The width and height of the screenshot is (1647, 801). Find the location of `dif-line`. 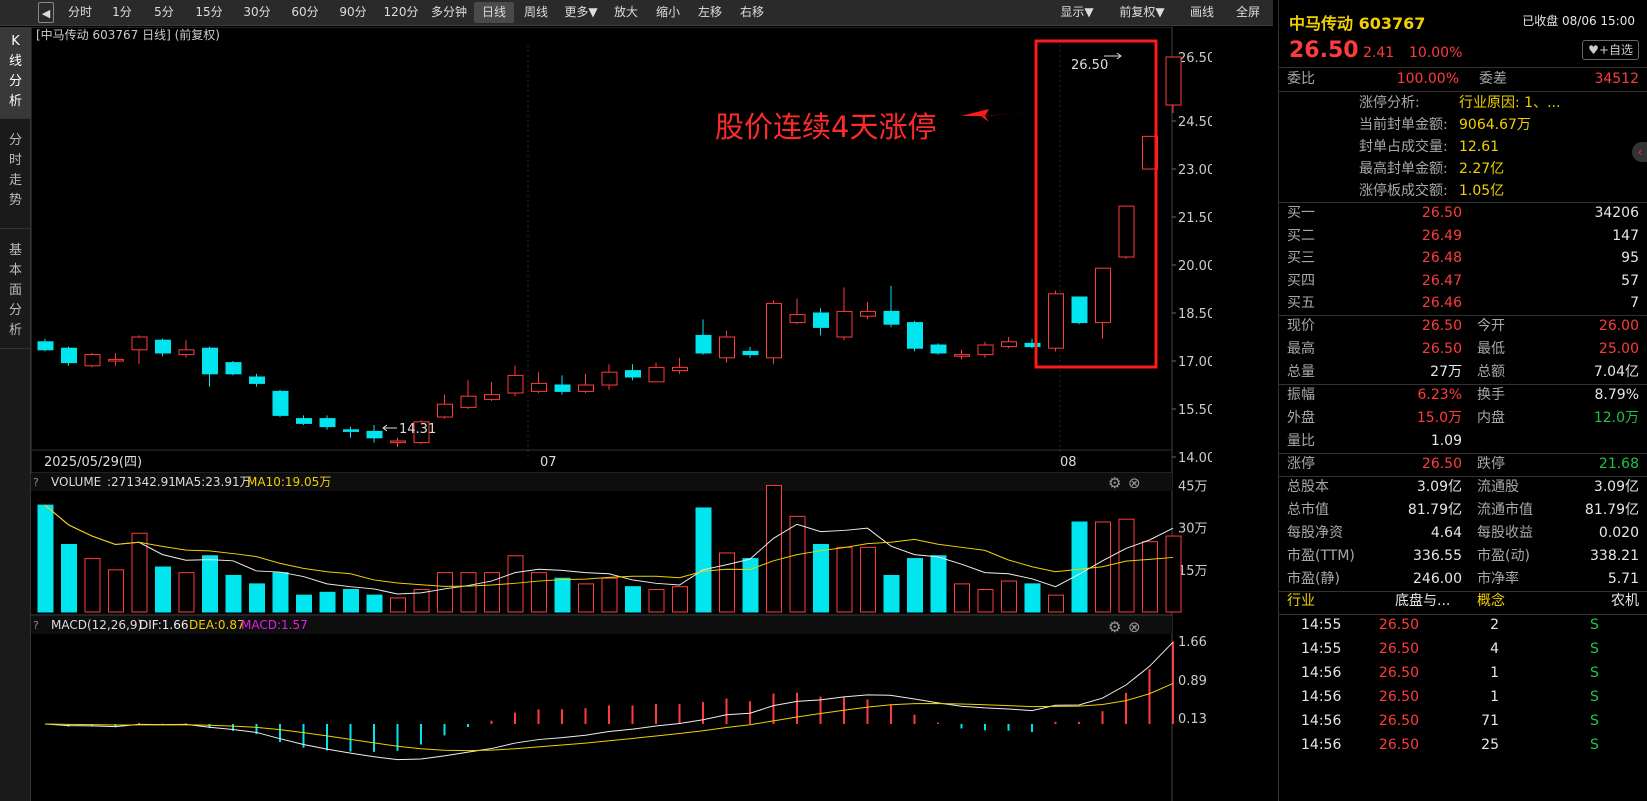

dif-line is located at coordinates (609, 701).